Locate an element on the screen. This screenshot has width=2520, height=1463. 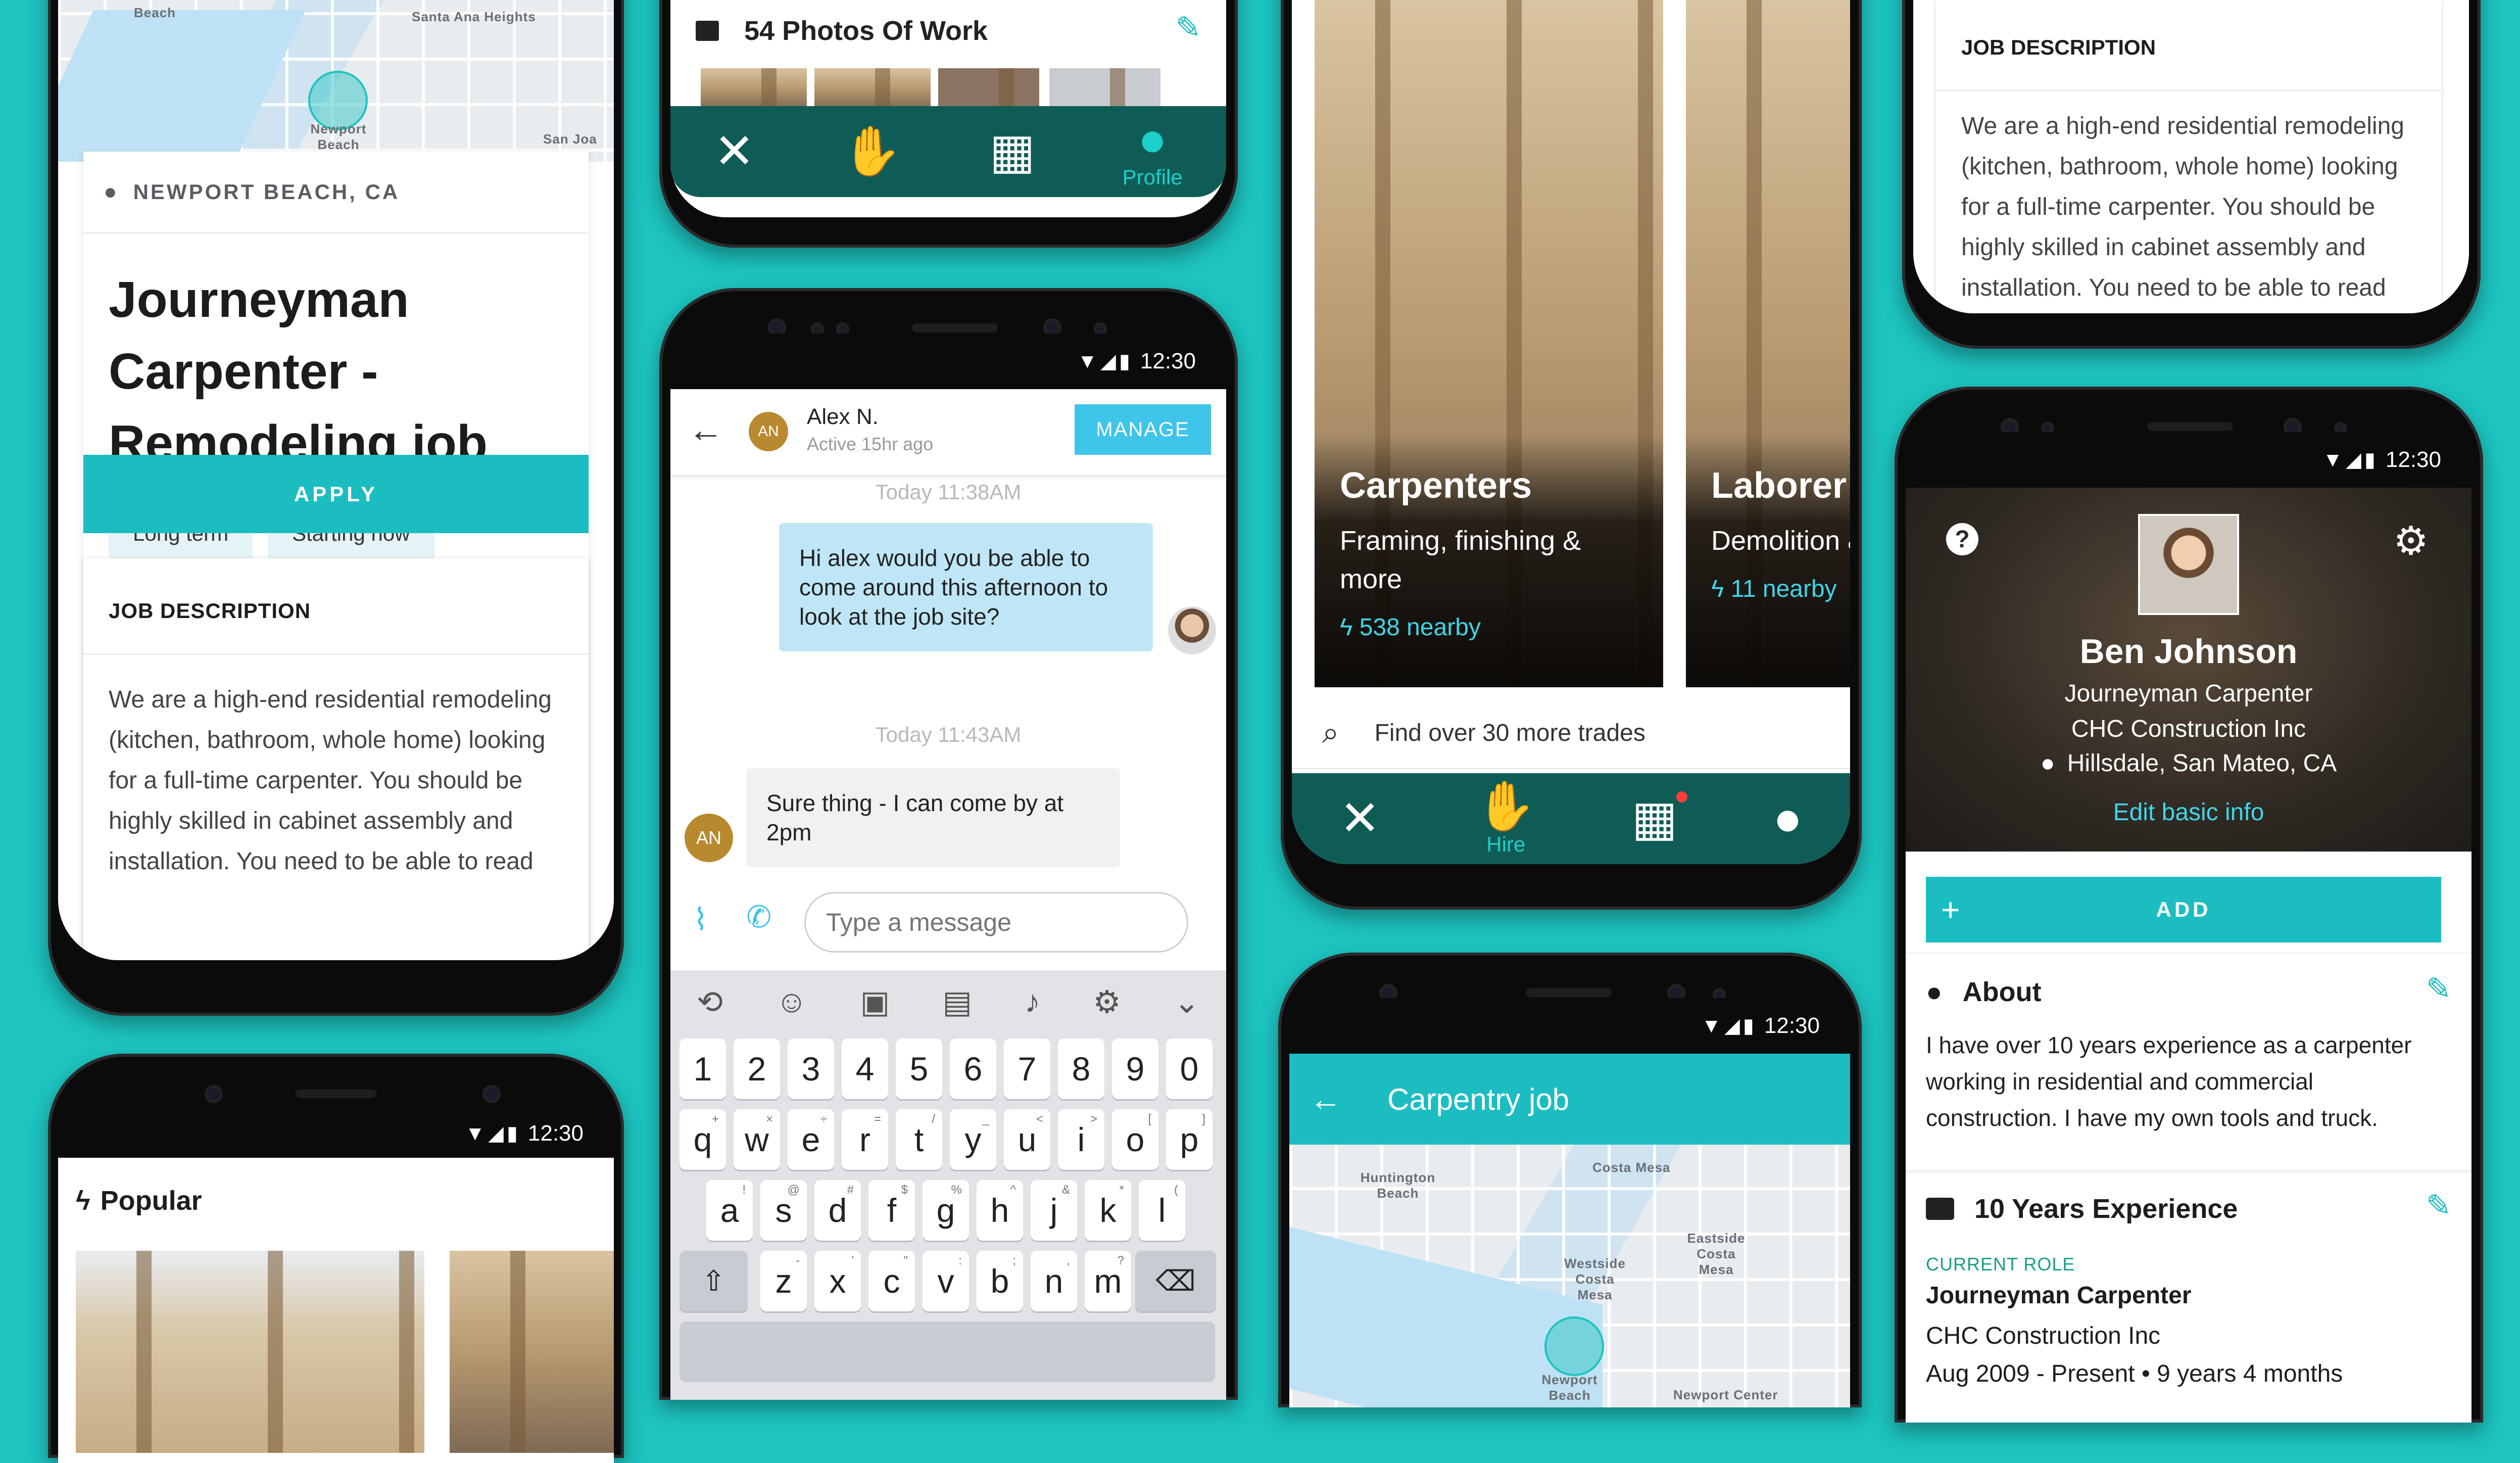
add-button: + ADD is located at coordinates (2183, 909).